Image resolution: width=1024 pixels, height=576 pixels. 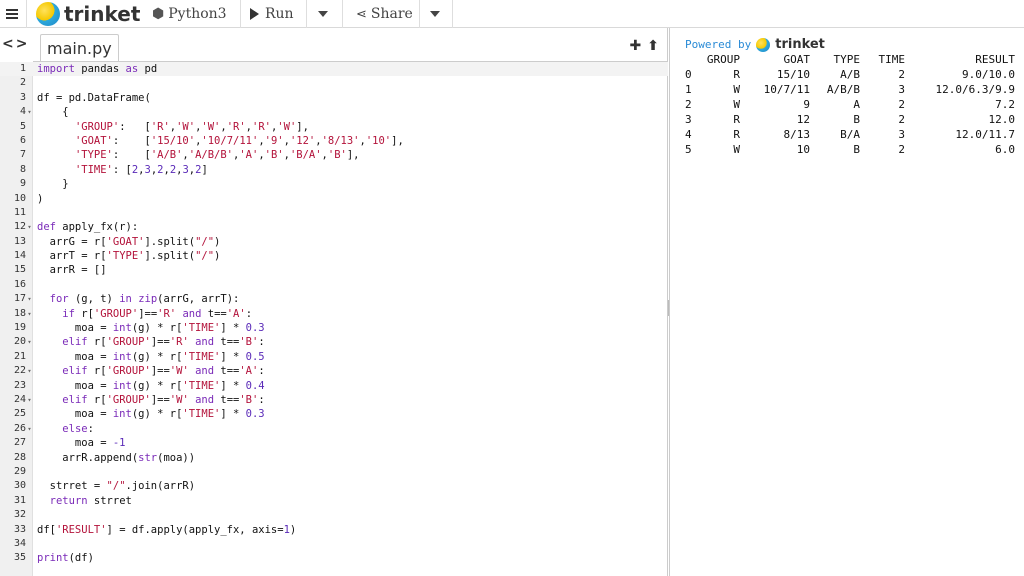 What do you see at coordinates (850, 74) in the screenshot?
I see `output-cell-type: A/B` at bounding box center [850, 74].